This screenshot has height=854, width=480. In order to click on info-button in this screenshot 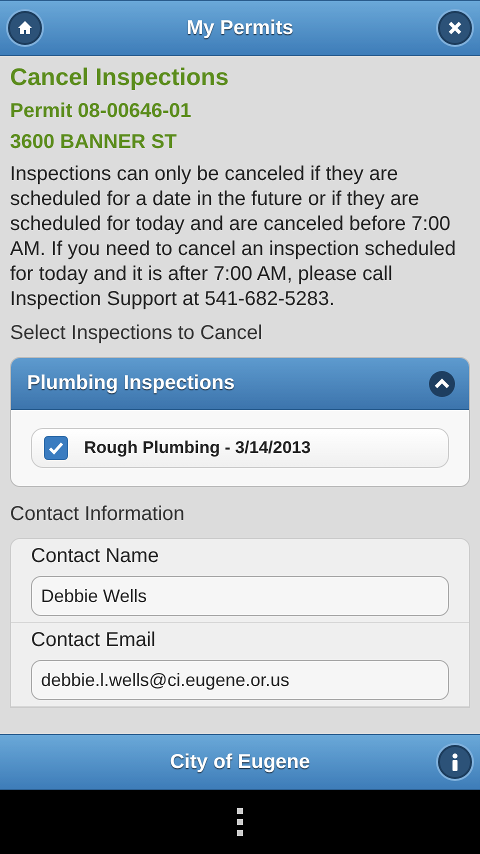, I will do `click(455, 762)`.